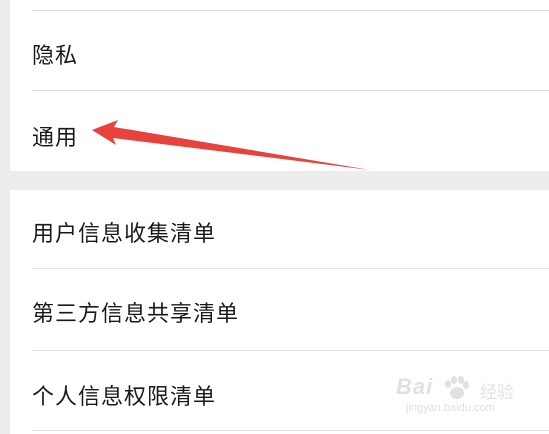  What do you see at coordinates (457, 387) in the screenshot?
I see `paw-icon` at bounding box center [457, 387].